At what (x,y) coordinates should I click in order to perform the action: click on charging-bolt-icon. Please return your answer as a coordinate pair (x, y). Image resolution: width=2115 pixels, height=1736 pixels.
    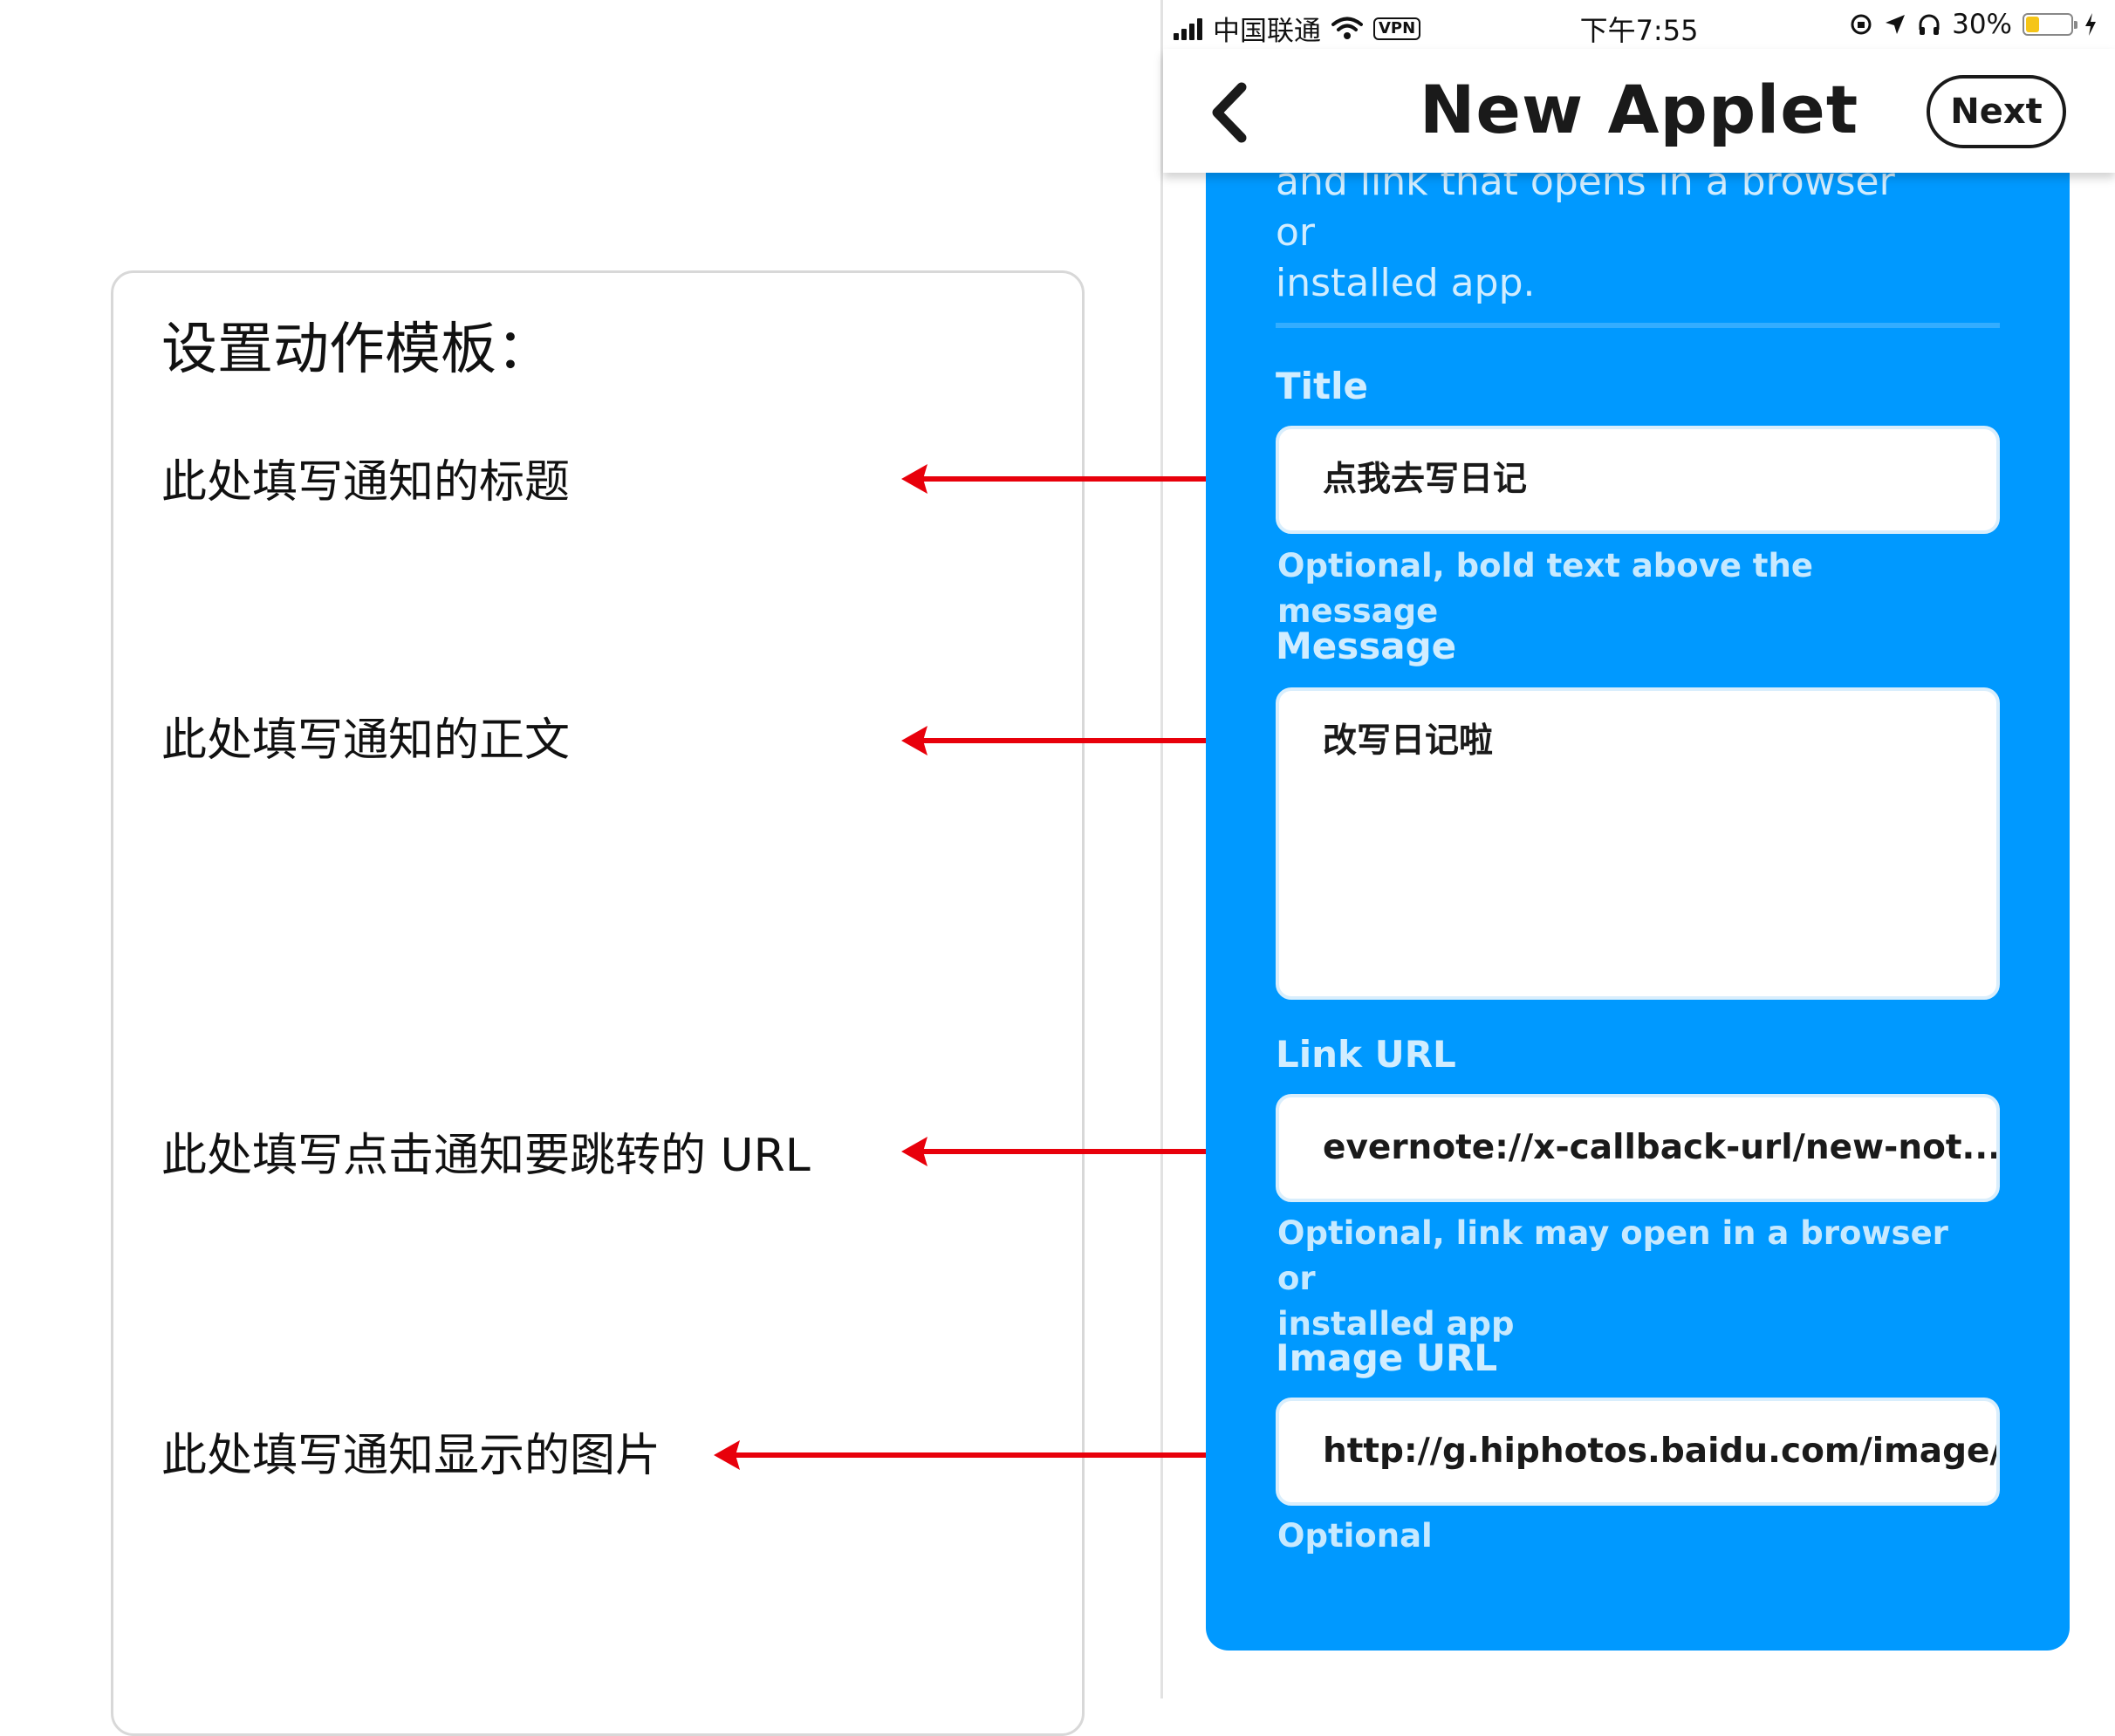
    Looking at the image, I should click on (2090, 24).